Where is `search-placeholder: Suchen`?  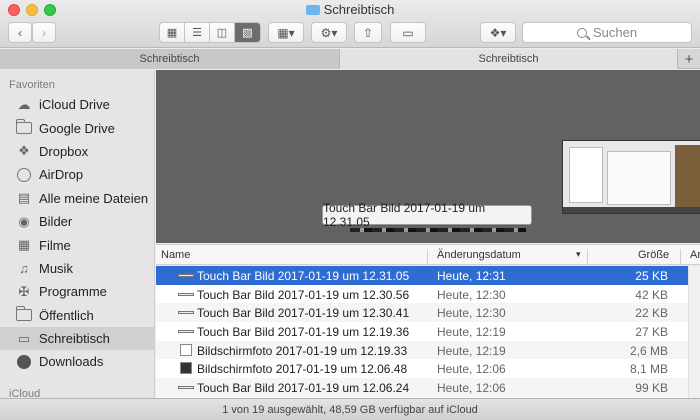 search-placeholder: Suchen is located at coordinates (615, 32).